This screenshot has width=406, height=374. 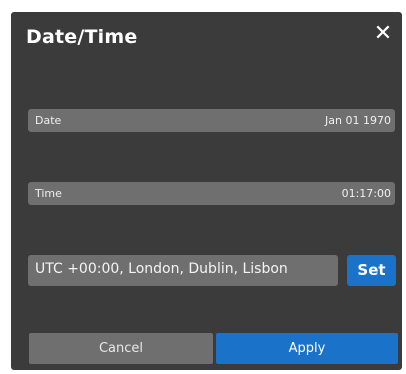 I want to click on set-timezone-button: Set, so click(x=371, y=270).